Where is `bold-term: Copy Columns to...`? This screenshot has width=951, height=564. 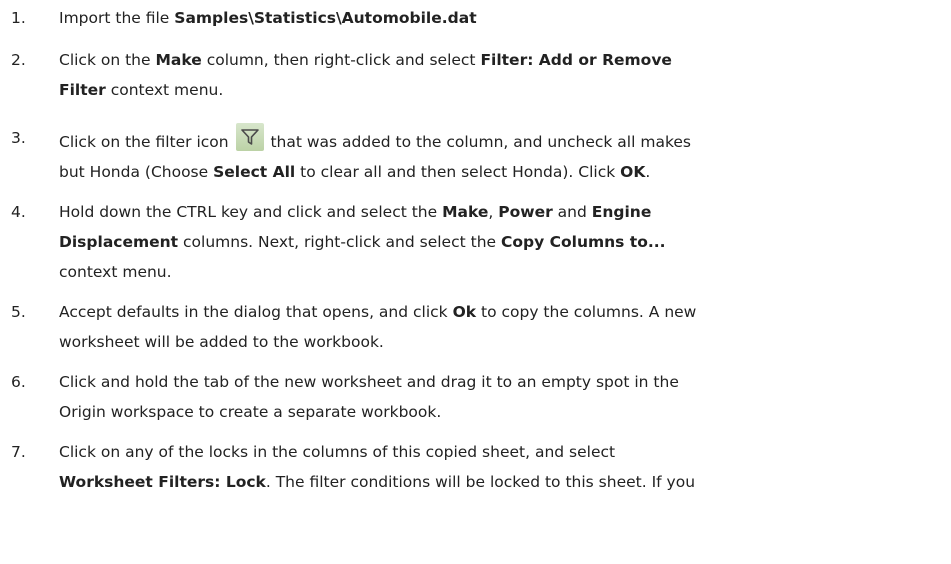 bold-term: Copy Columns to... is located at coordinates (583, 242).